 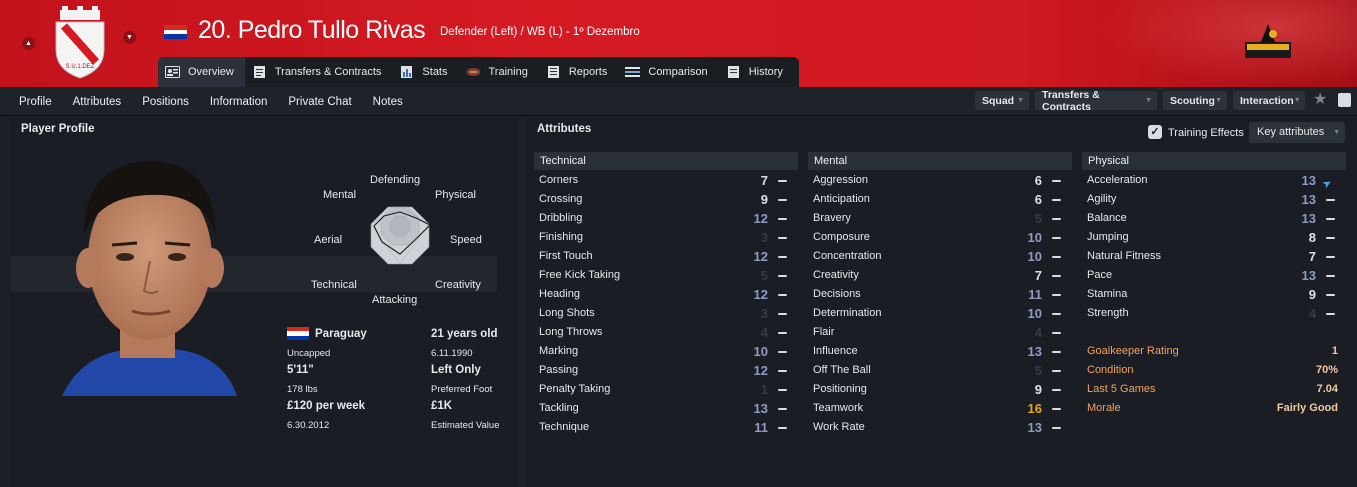 What do you see at coordinates (97, 102) in the screenshot?
I see `subnav-attributes: Attributes` at bounding box center [97, 102].